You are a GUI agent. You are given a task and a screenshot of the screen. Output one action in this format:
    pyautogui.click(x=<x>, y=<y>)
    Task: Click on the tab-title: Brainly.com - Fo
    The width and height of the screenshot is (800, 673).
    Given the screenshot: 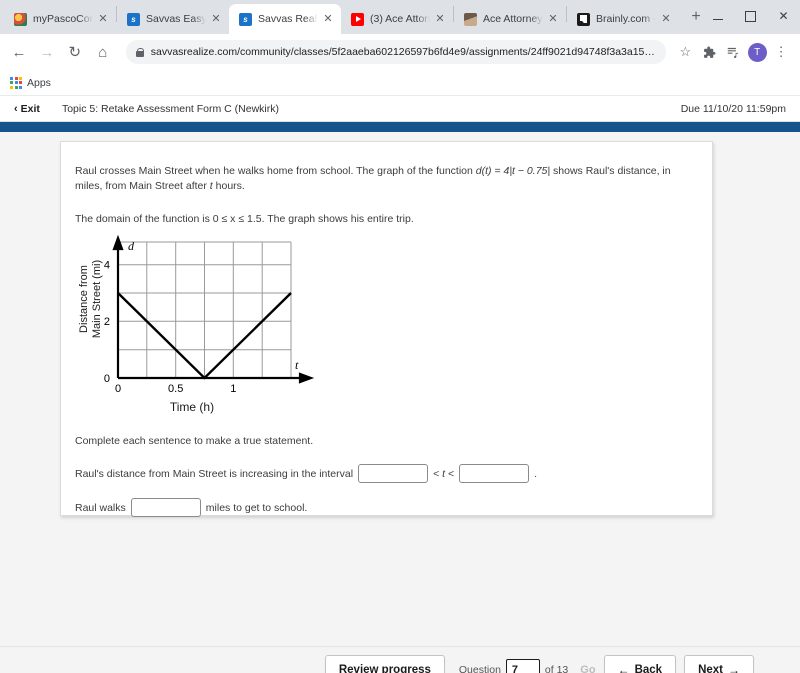 What is the action you would take?
    pyautogui.click(x=626, y=19)
    